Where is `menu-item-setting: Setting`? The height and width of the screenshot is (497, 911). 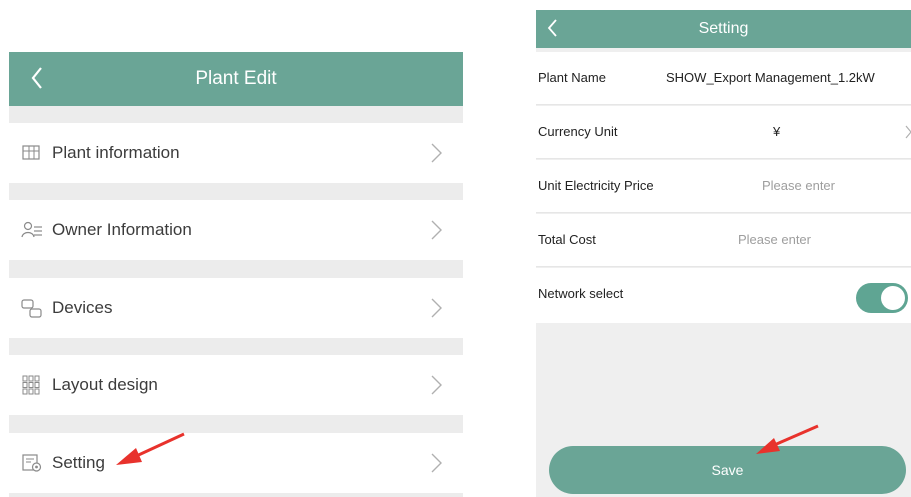
menu-item-setting: Setting is located at coordinates (236, 463).